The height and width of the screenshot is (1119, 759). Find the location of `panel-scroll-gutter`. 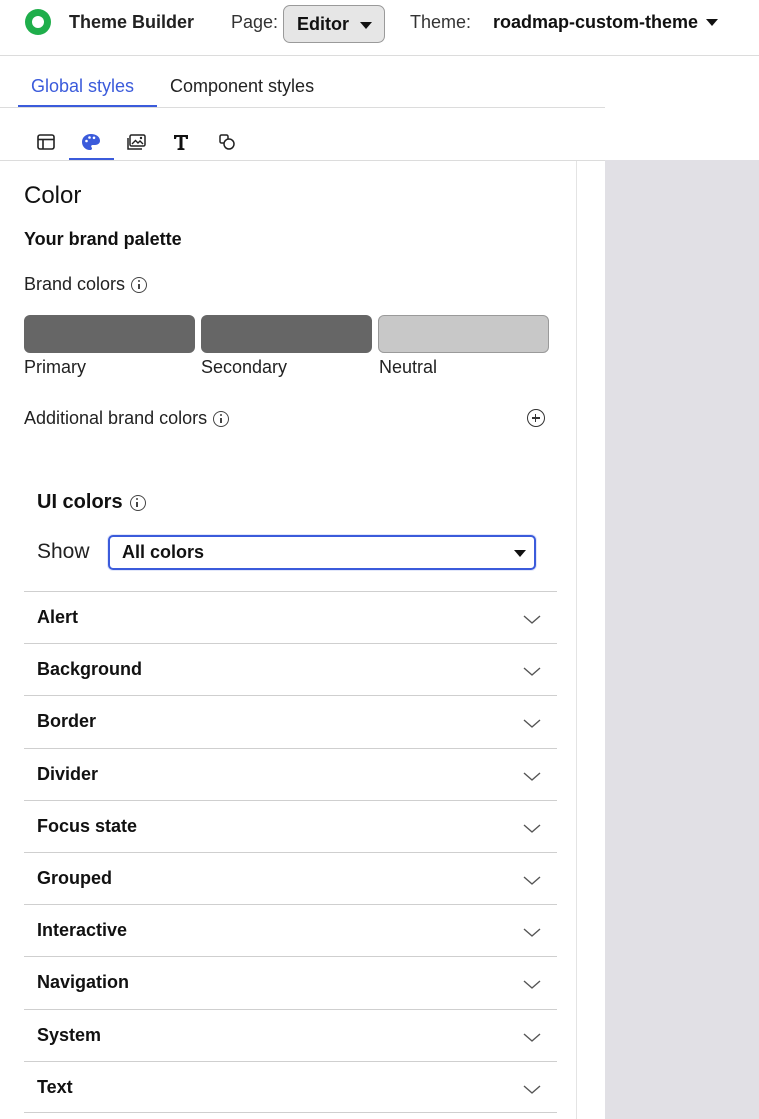

panel-scroll-gutter is located at coordinates (576, 640).